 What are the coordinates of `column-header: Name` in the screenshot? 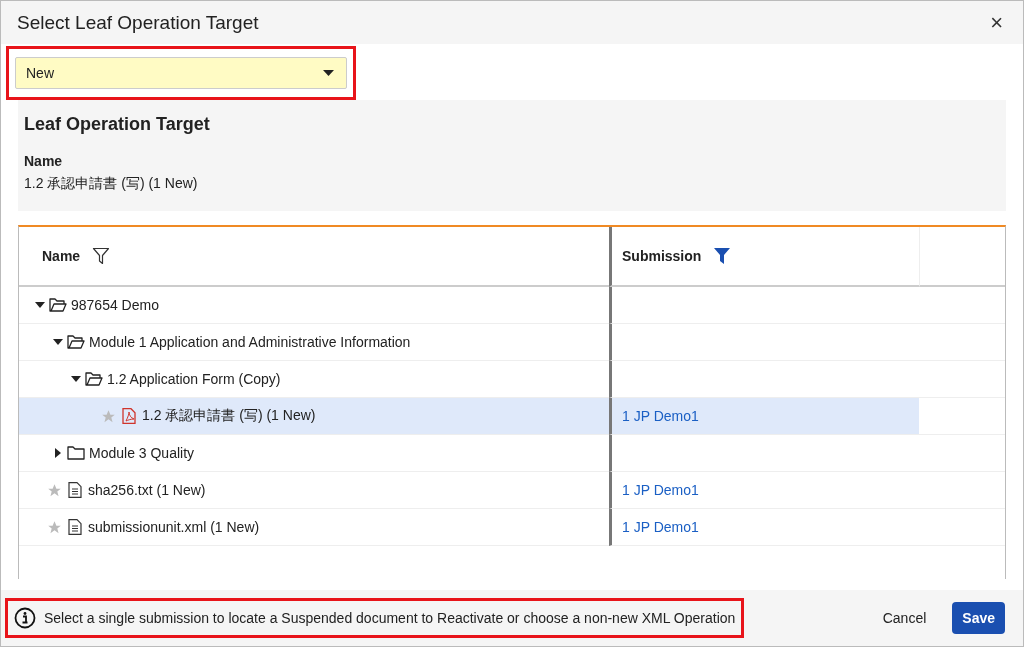 It's located at (61, 256).